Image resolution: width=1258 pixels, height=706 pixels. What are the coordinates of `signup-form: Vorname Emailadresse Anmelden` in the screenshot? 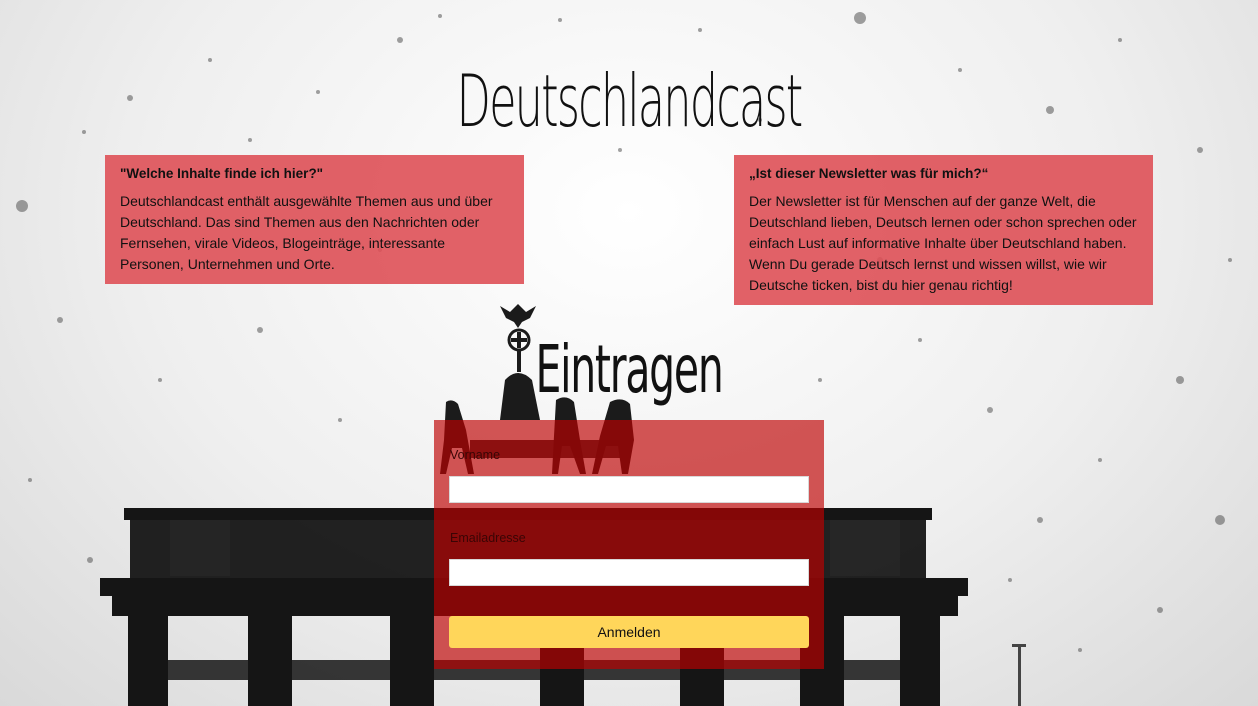 It's located at (629, 544).